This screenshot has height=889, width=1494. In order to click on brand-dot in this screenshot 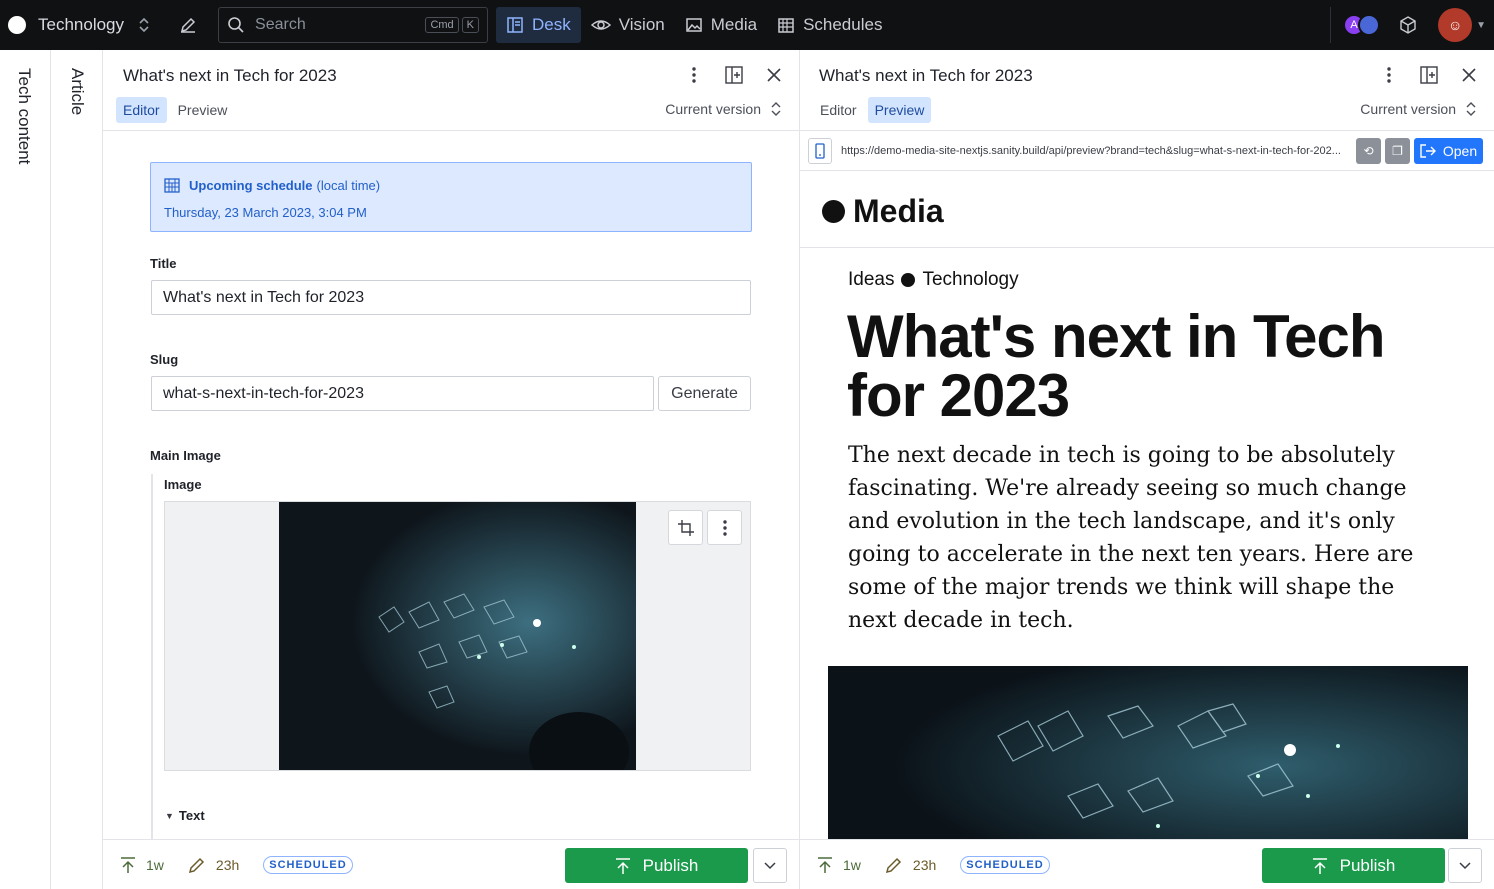, I will do `click(833, 211)`.